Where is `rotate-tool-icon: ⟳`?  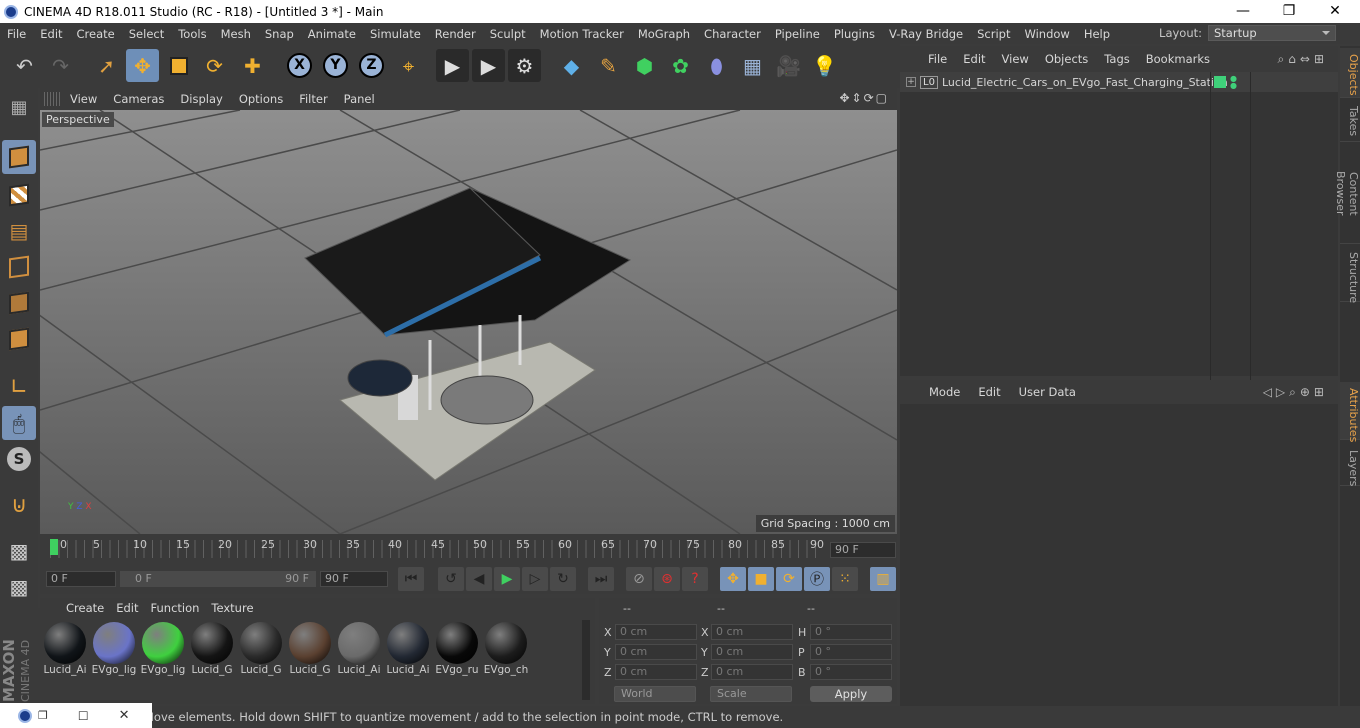 rotate-tool-icon: ⟳ is located at coordinates (214, 65).